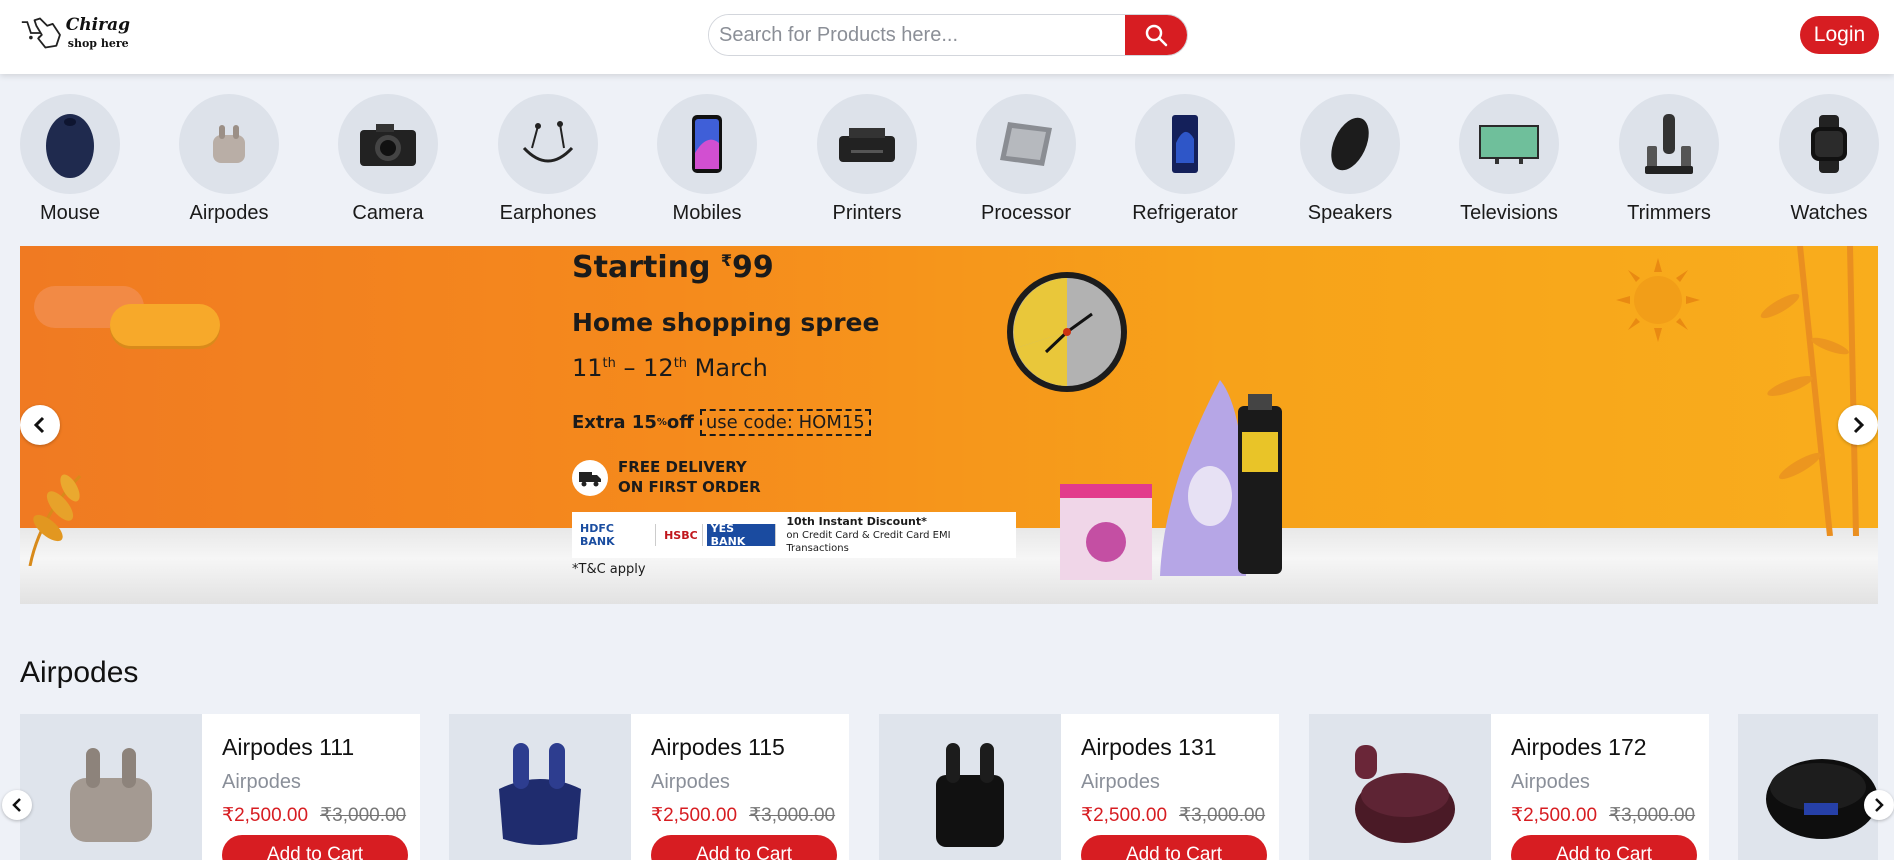 The width and height of the screenshot is (1894, 860). I want to click on leaf-icon, so click(55, 520).